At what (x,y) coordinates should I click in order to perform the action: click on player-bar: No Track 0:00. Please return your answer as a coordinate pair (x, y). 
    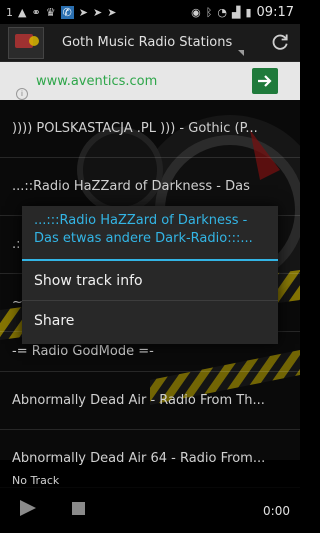
    Looking at the image, I should click on (150, 501).